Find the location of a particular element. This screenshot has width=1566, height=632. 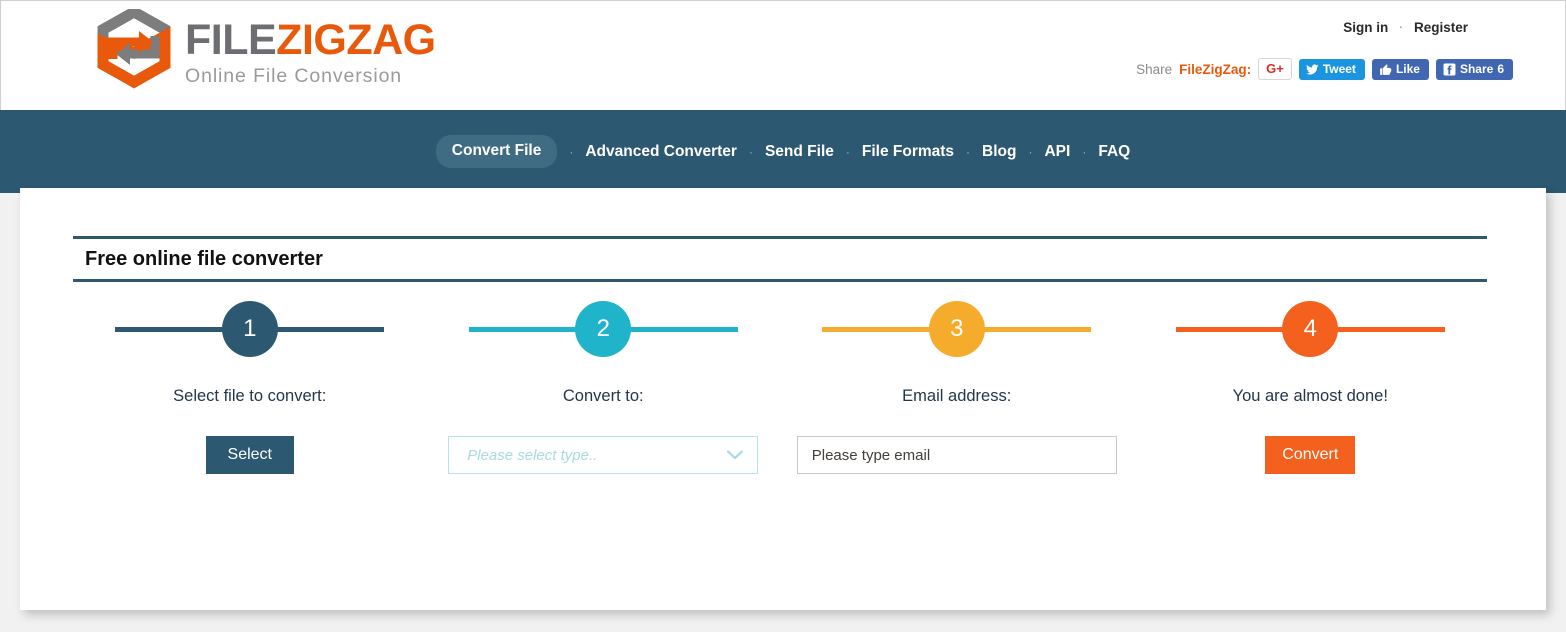

like-label: Like is located at coordinates (1407, 69).